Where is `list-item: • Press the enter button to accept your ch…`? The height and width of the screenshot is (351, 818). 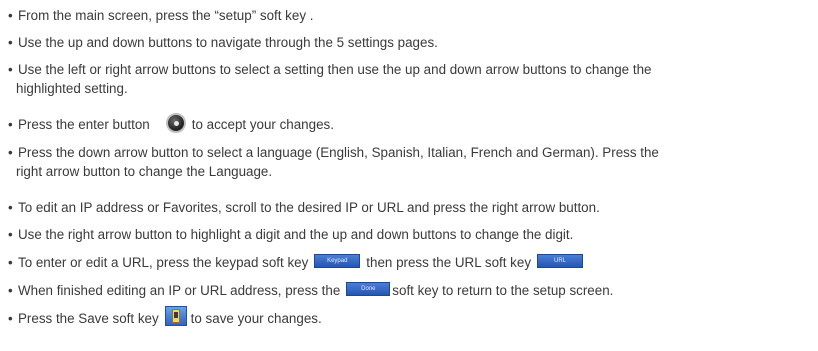 list-item: • Press the enter button to accept your ch… is located at coordinates (408, 124).